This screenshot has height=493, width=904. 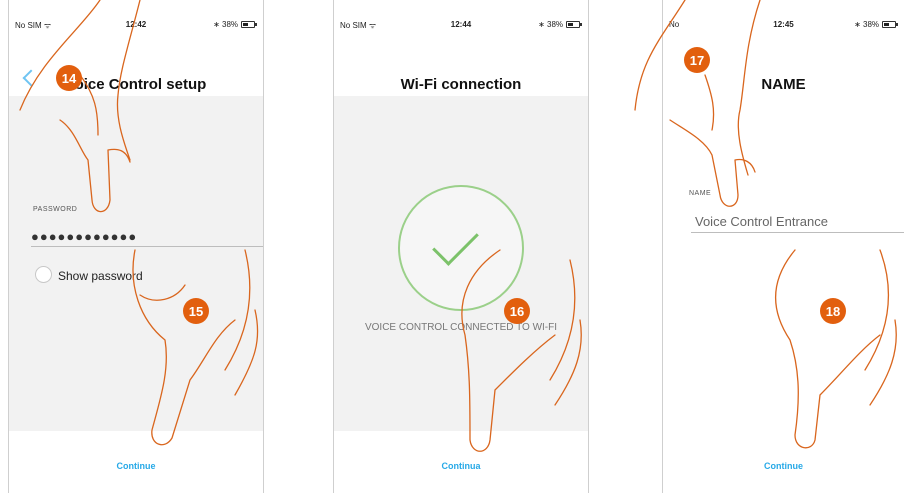 I want to click on nav-bar: Wi-Fi connection, so click(x=461, y=66).